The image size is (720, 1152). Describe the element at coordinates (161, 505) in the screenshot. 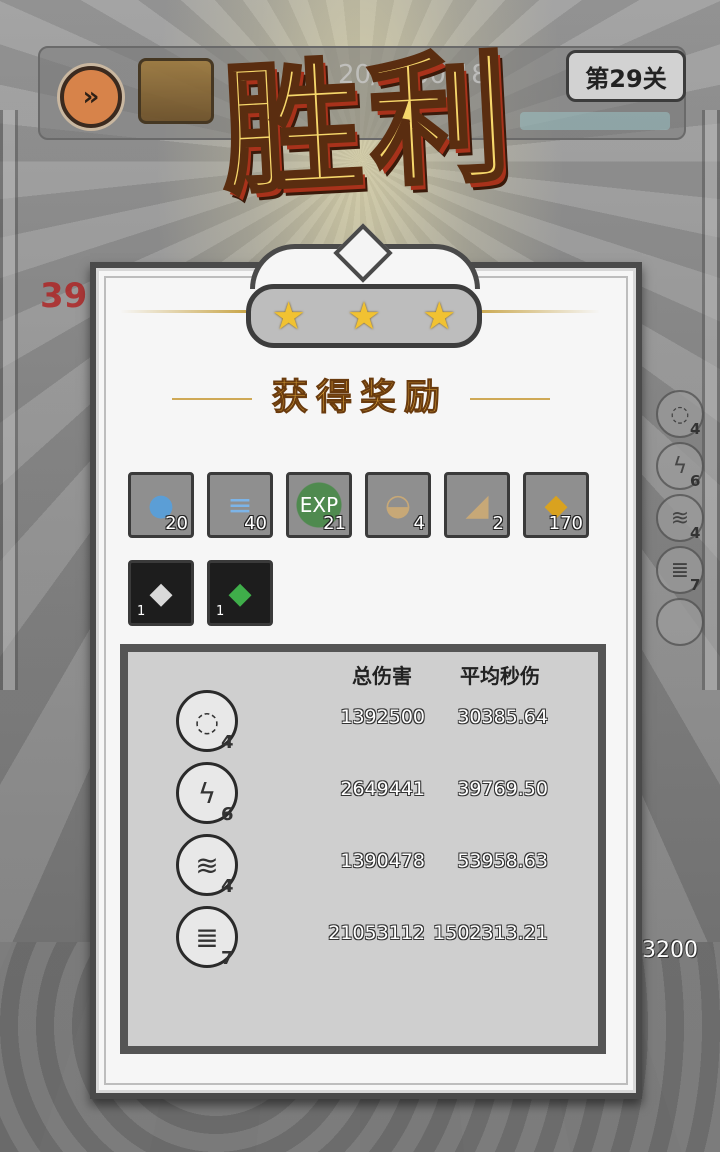

I see `reward-item: ● 20` at that location.